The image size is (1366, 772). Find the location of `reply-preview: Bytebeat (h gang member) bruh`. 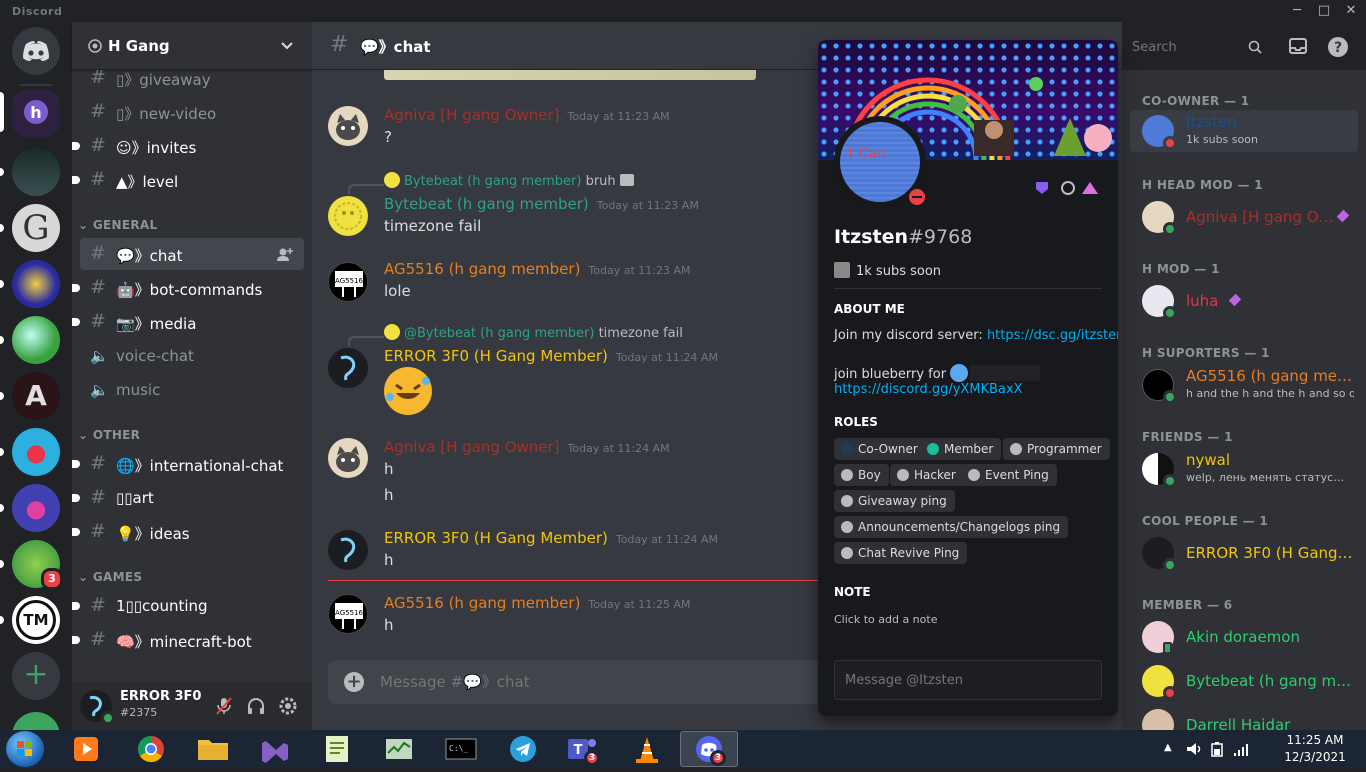

reply-preview: Bytebeat (h gang member) bruh is located at coordinates (509, 180).